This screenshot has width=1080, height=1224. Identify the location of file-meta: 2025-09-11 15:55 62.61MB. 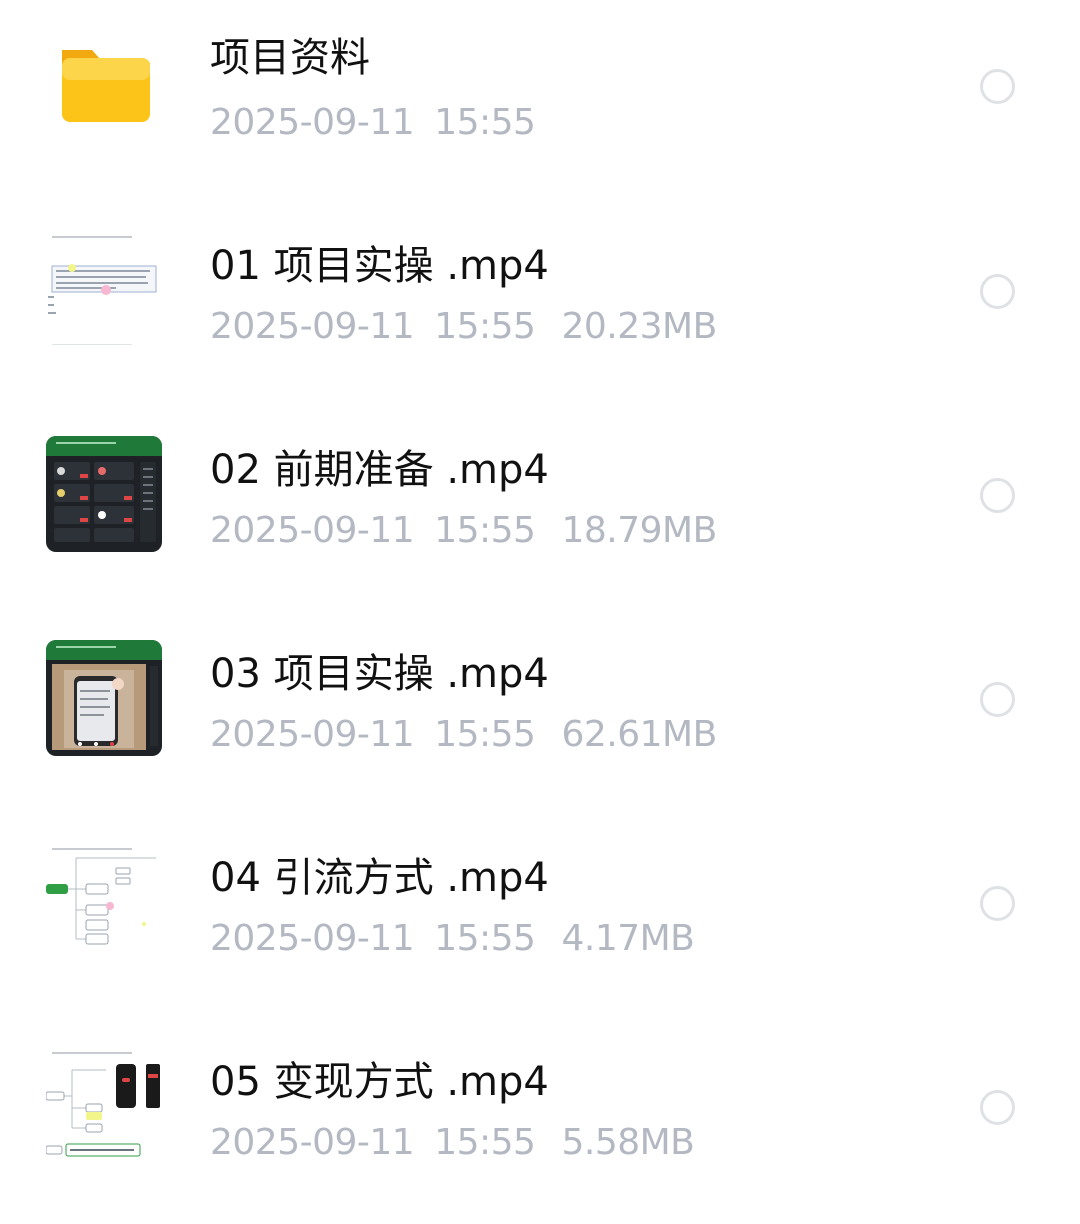
(463, 735).